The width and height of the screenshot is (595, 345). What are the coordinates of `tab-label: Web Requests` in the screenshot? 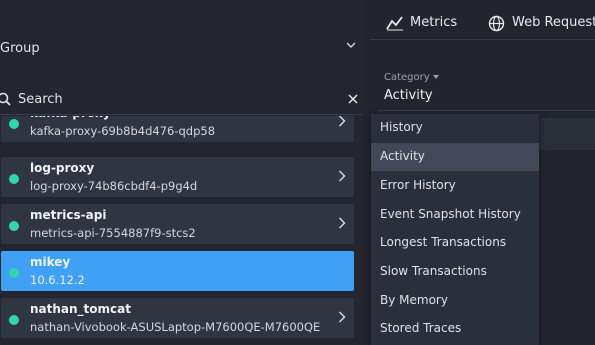 It's located at (553, 22).